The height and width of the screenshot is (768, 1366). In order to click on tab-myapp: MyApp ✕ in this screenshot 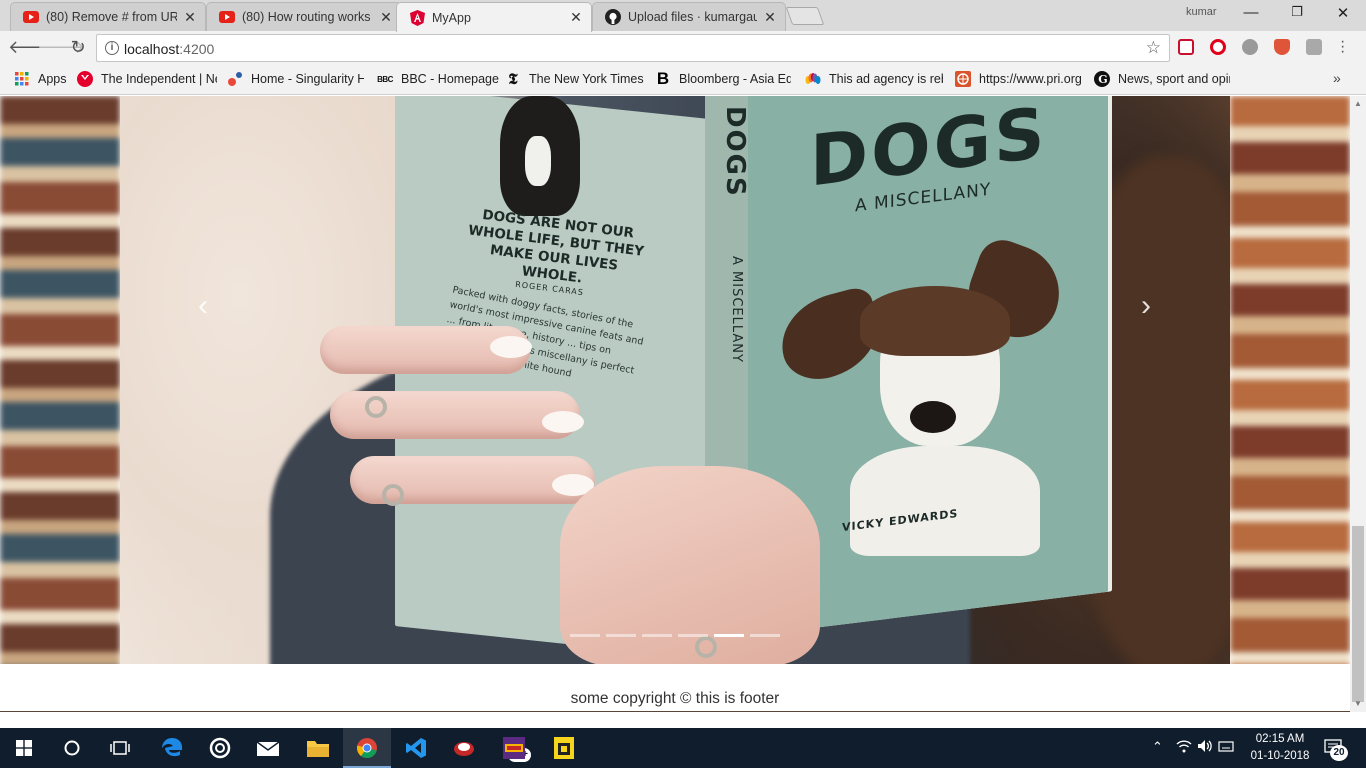, I will do `click(494, 17)`.